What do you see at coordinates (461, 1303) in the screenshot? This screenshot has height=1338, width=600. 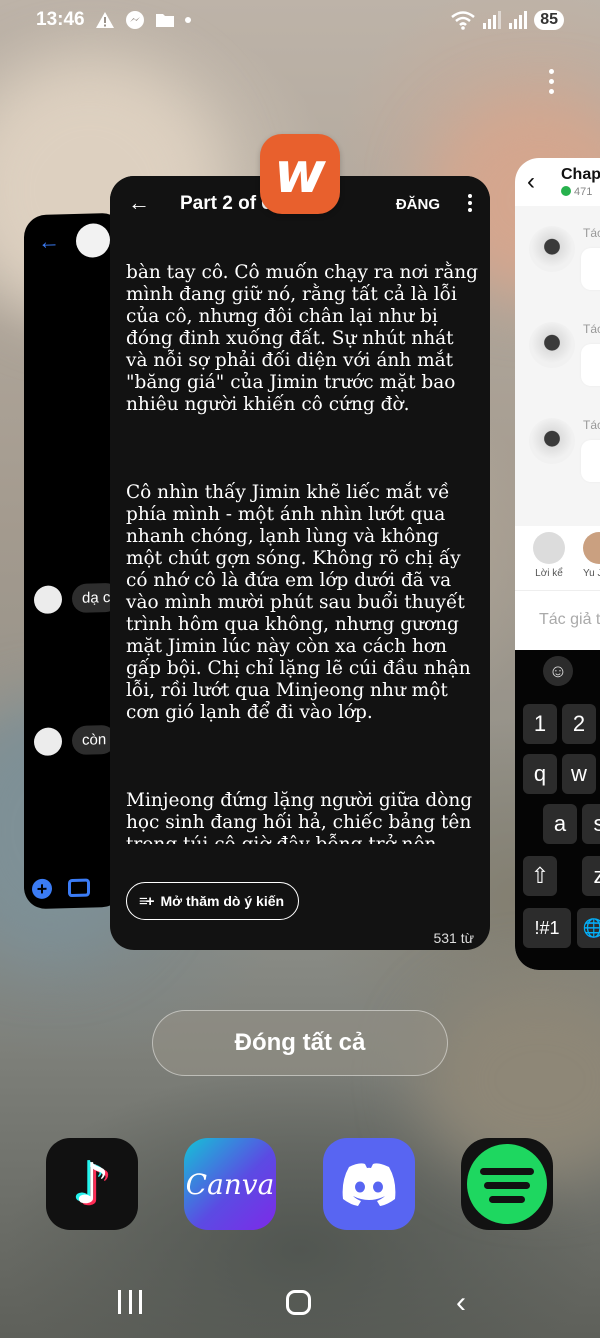 I see `back-icon: ‹` at bounding box center [461, 1303].